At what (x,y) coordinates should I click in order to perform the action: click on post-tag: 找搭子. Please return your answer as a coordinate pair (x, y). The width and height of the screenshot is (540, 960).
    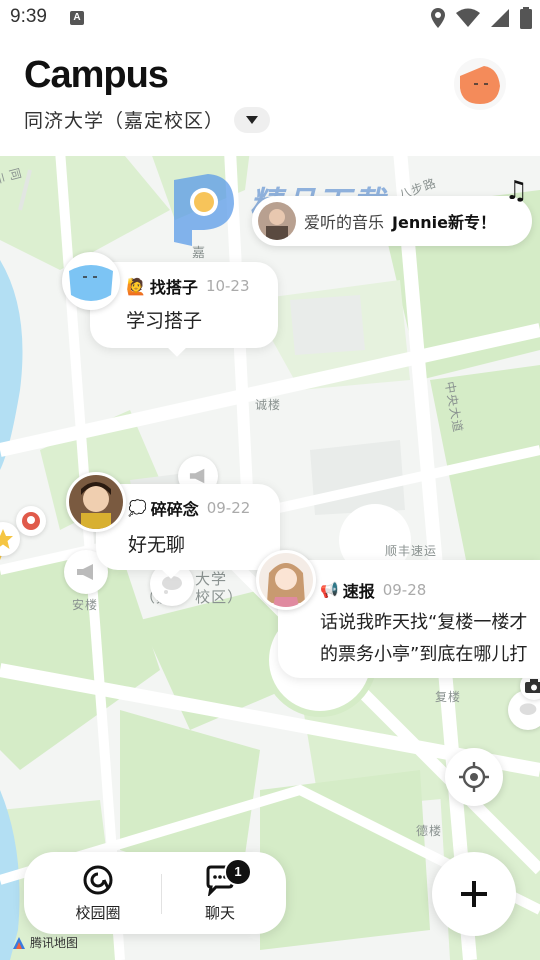
    Looking at the image, I should click on (173, 287).